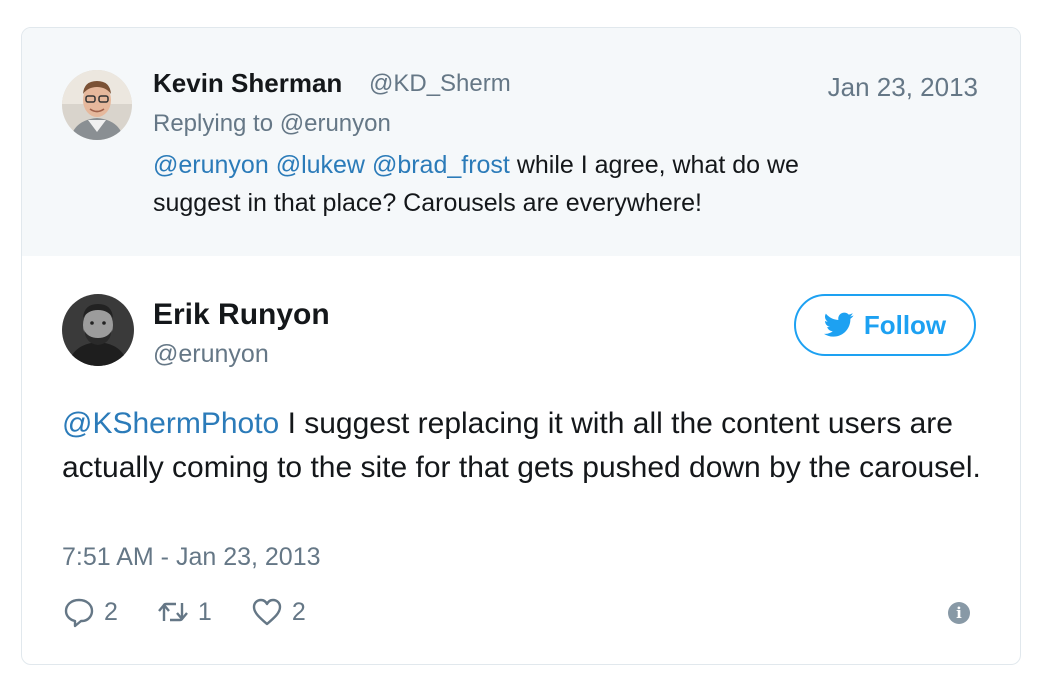  I want to click on retweet-icon, so click(172, 612).